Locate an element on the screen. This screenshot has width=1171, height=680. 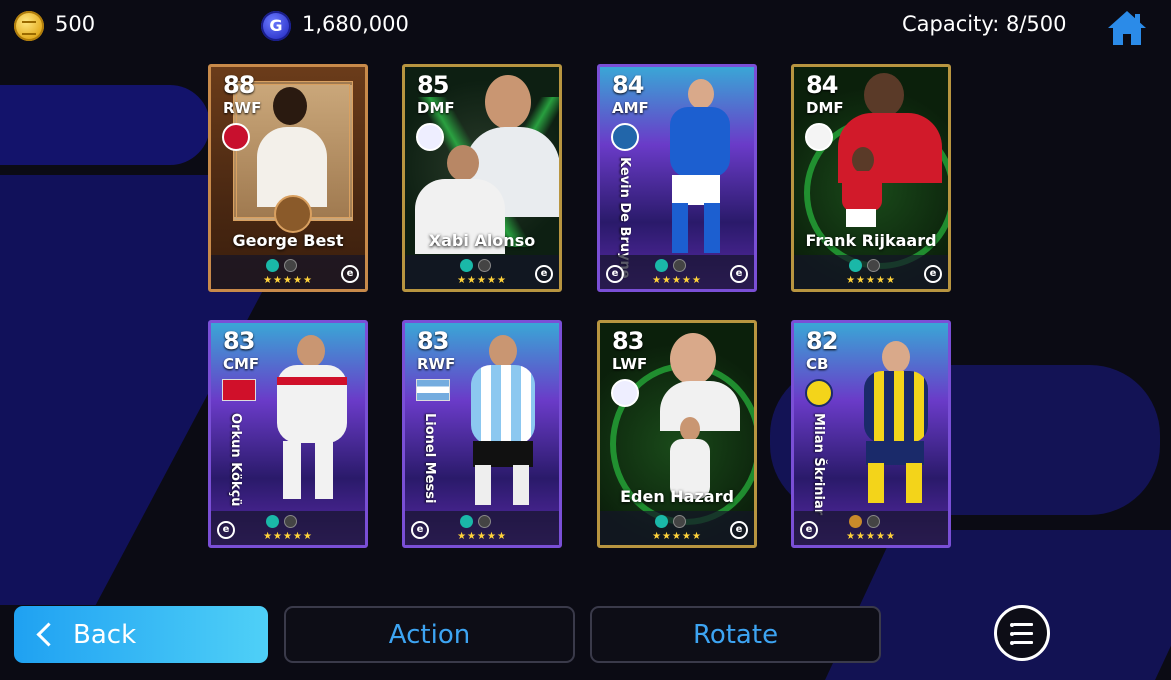
action-button-label: Action is located at coordinates (429, 634).